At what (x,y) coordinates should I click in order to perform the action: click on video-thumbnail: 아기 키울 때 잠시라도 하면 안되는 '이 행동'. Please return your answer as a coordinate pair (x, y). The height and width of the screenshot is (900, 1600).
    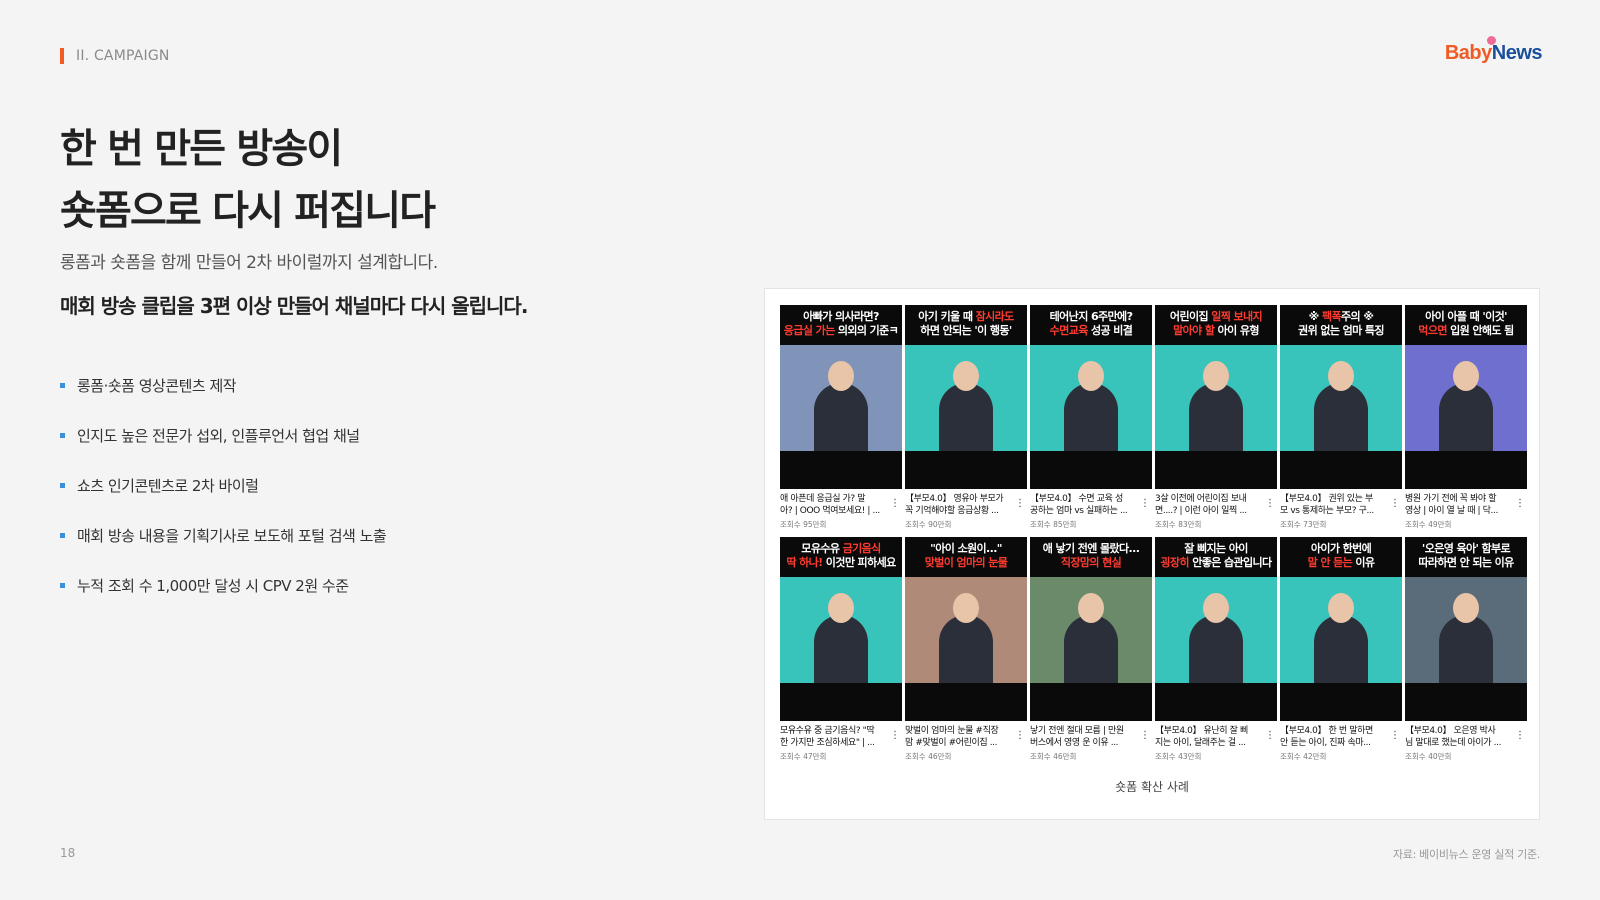
    Looking at the image, I should click on (966, 397).